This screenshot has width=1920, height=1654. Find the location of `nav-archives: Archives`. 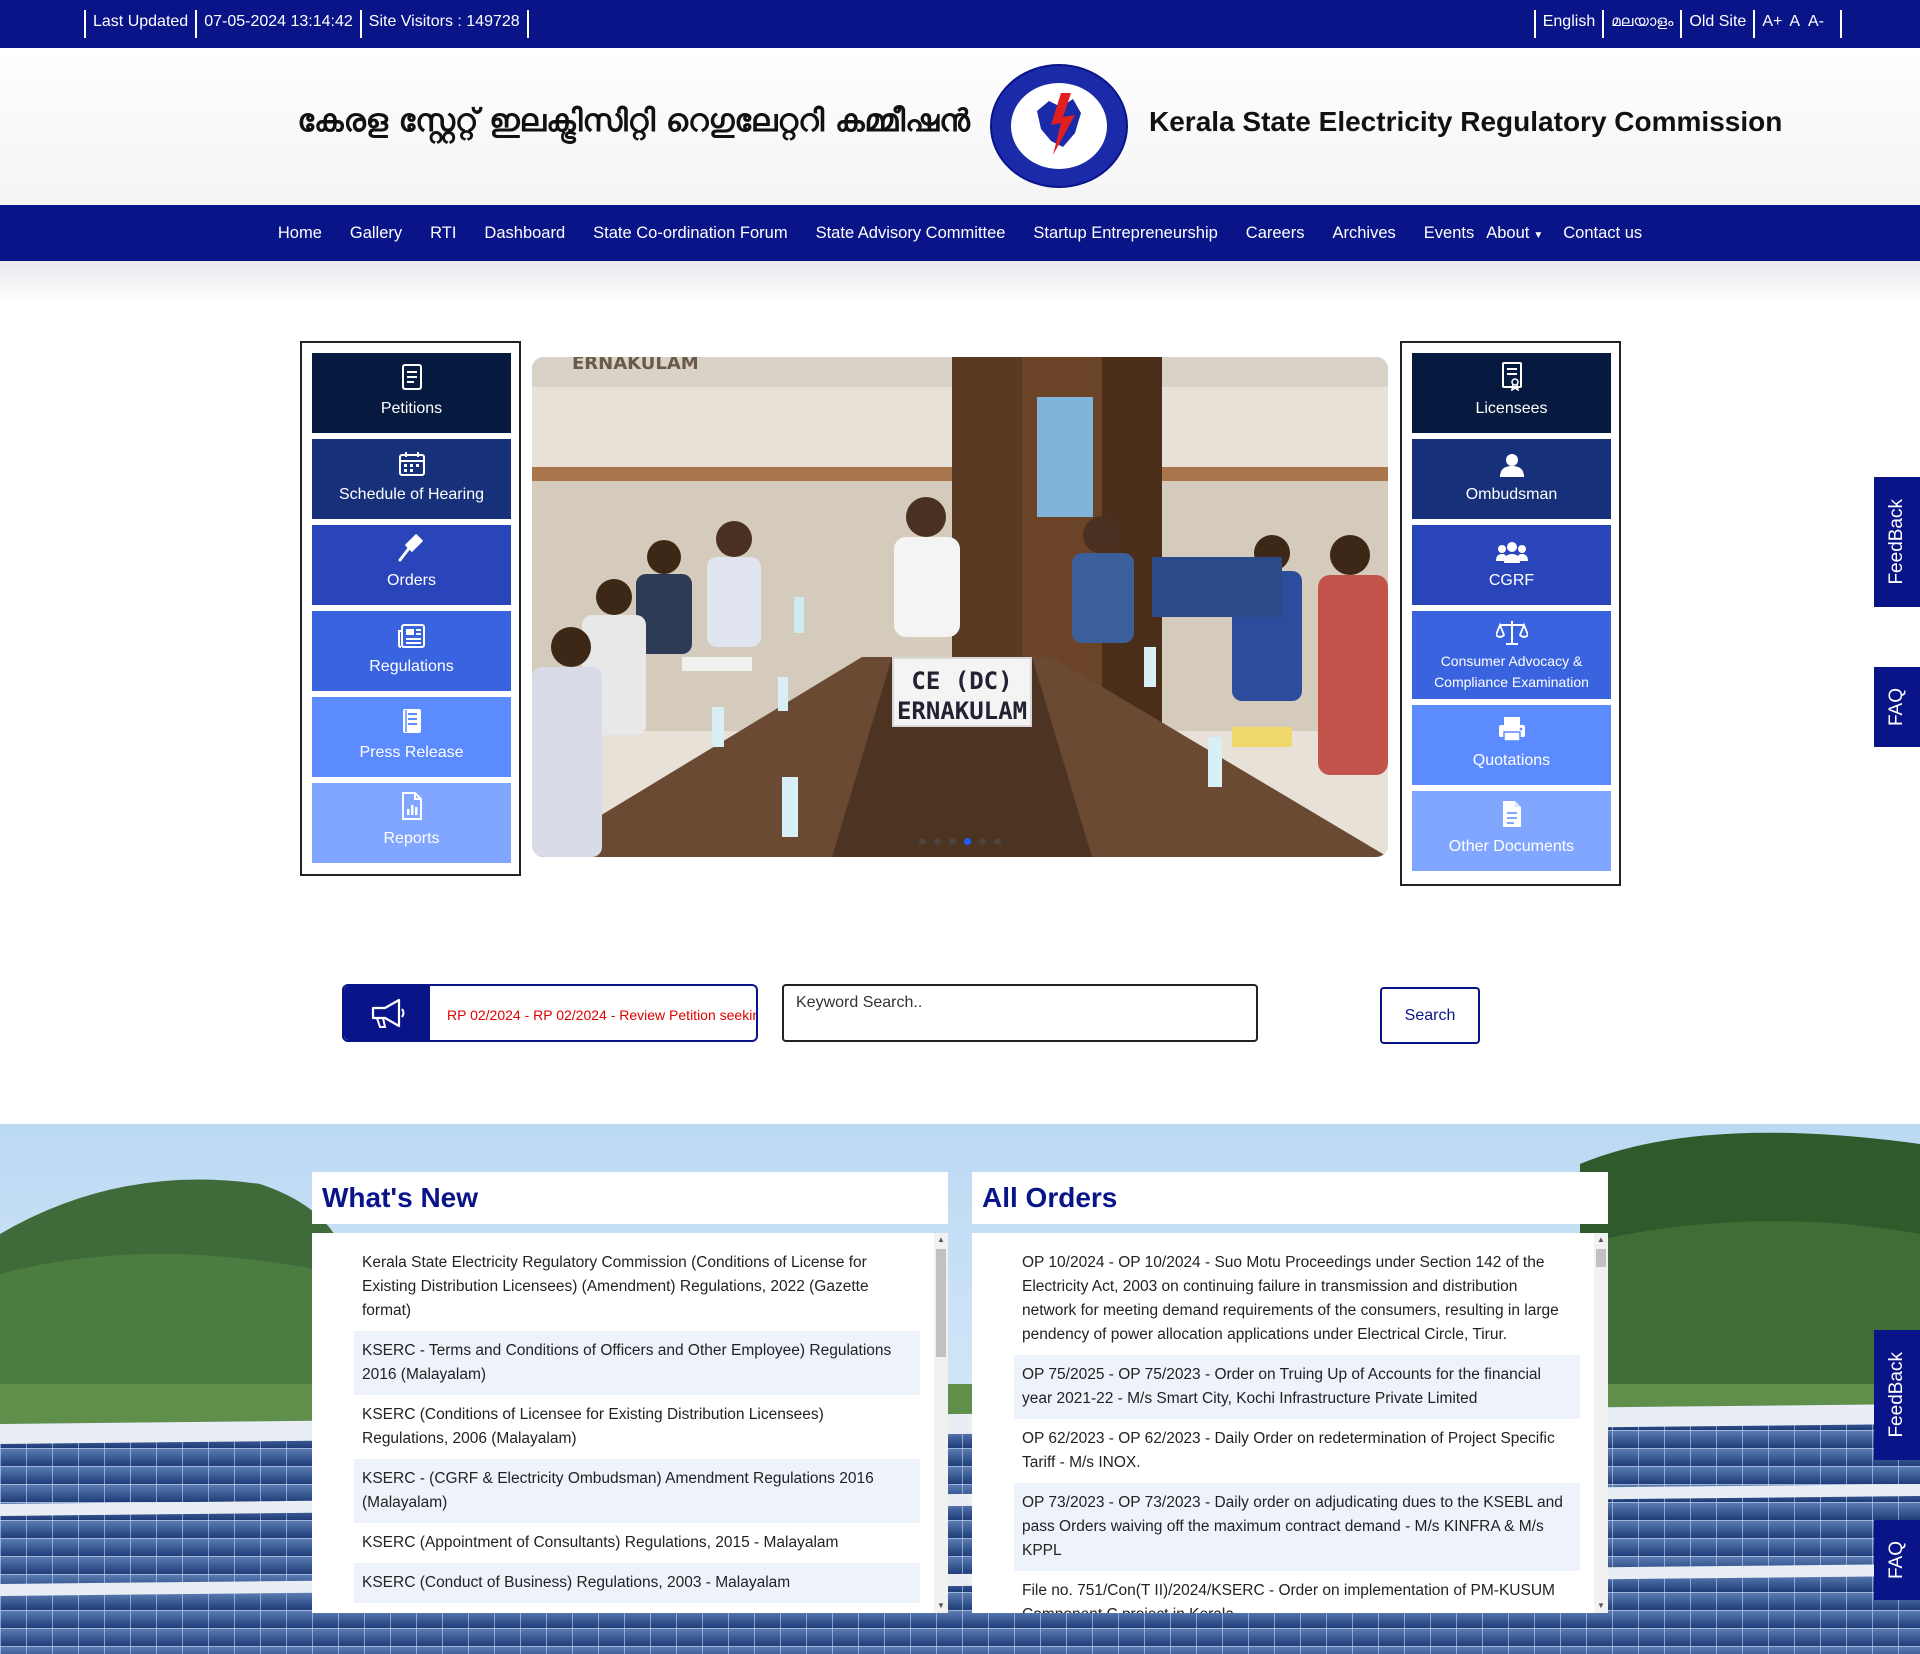

nav-archives: Archives is located at coordinates (1363, 233).